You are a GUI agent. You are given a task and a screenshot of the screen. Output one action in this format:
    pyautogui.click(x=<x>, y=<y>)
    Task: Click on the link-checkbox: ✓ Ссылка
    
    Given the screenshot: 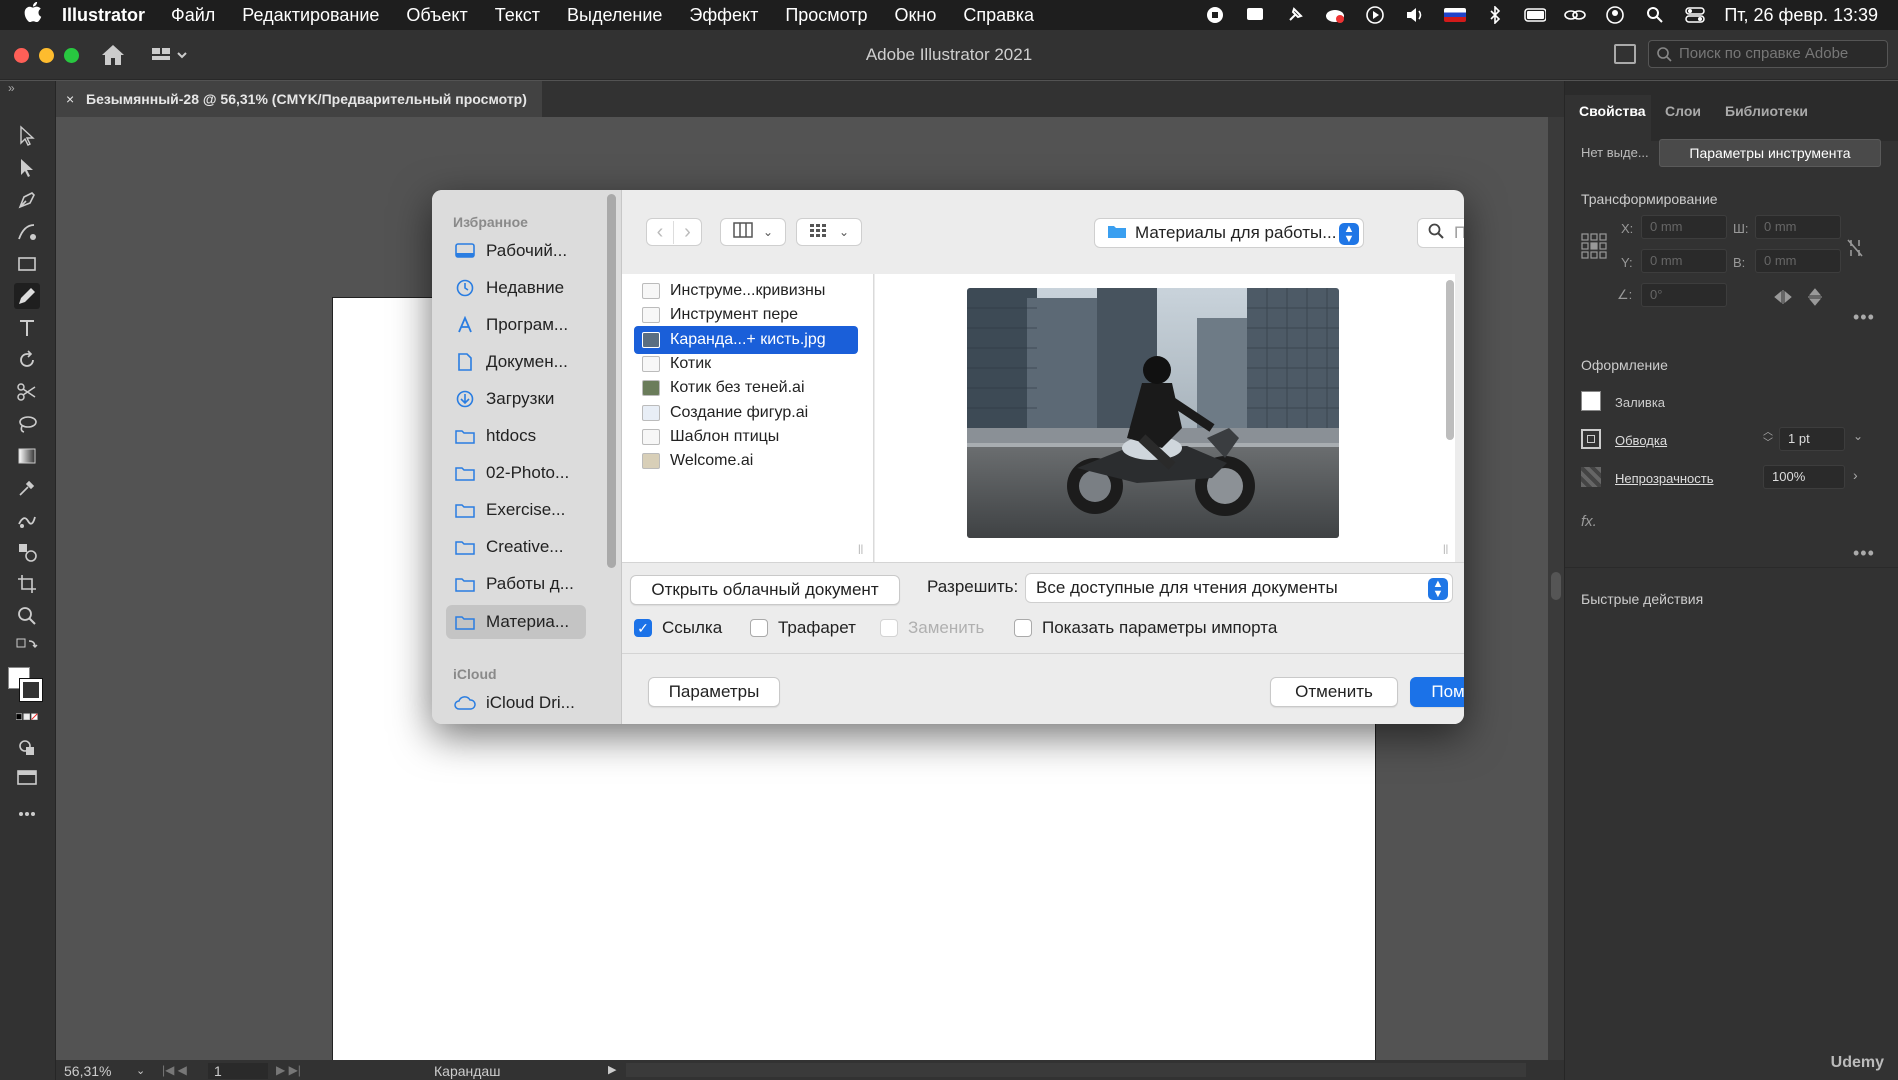 What is the action you would take?
    pyautogui.click(x=678, y=628)
    